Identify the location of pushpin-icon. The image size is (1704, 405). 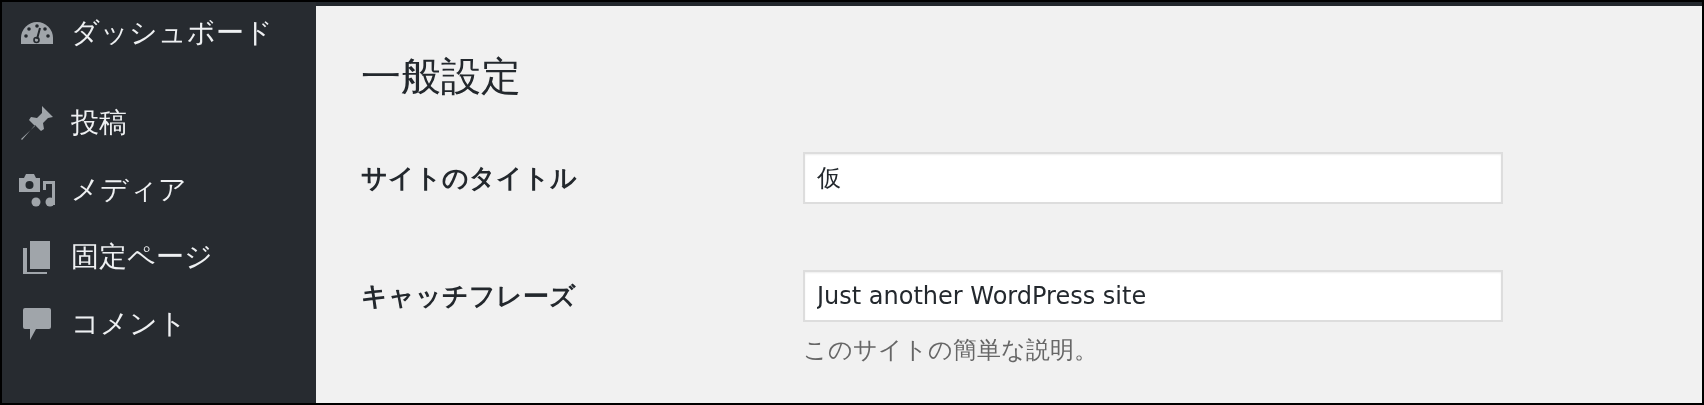
(37, 122).